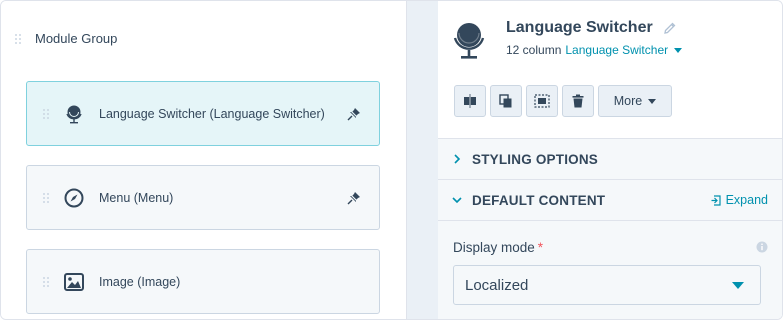  I want to click on trash-icon, so click(578, 101).